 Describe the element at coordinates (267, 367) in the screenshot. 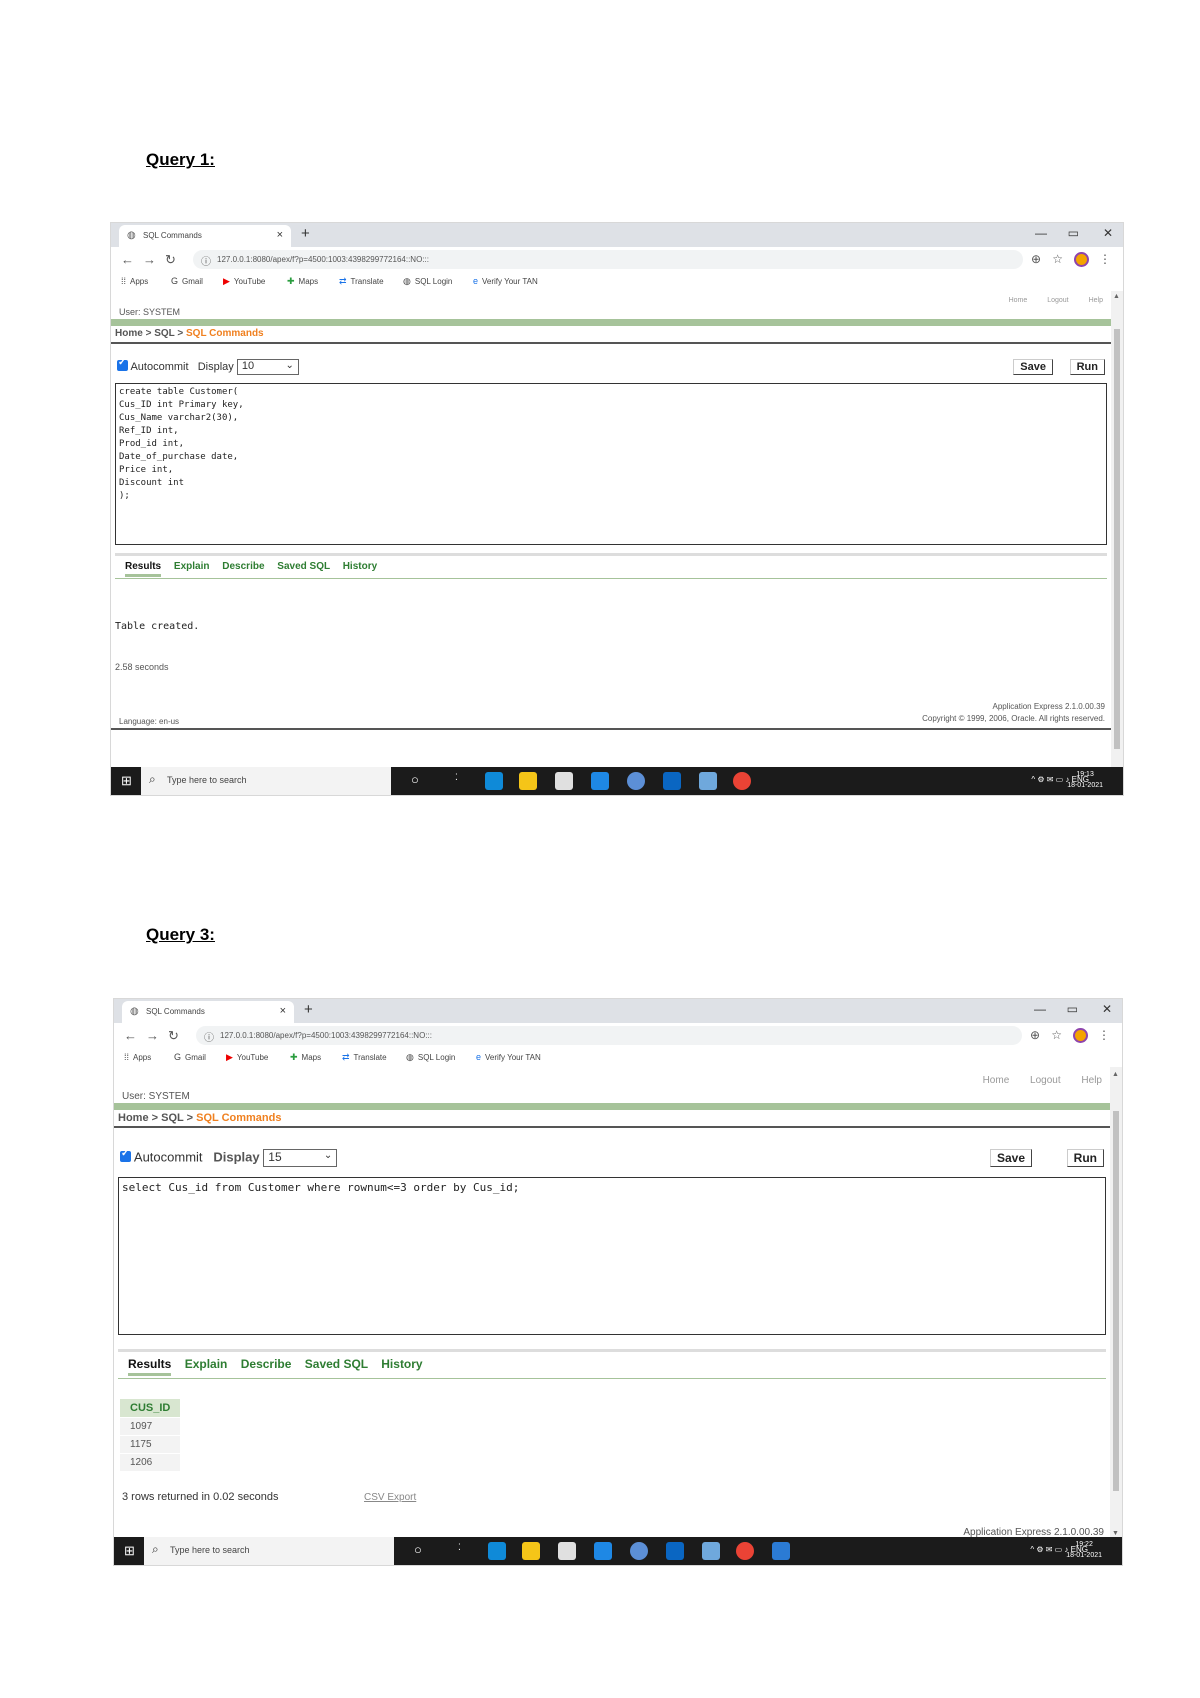

I see `display-select: 10 ⌄` at that location.